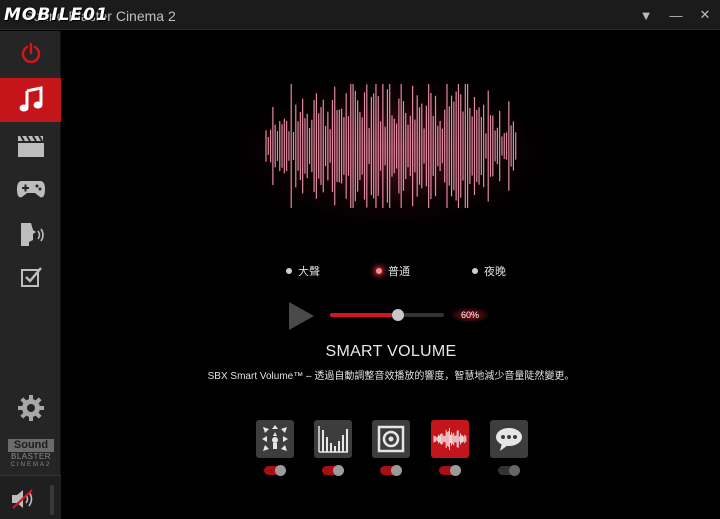 This screenshot has height=519, width=720. I want to click on effect-crystalizer-button, so click(333, 439).